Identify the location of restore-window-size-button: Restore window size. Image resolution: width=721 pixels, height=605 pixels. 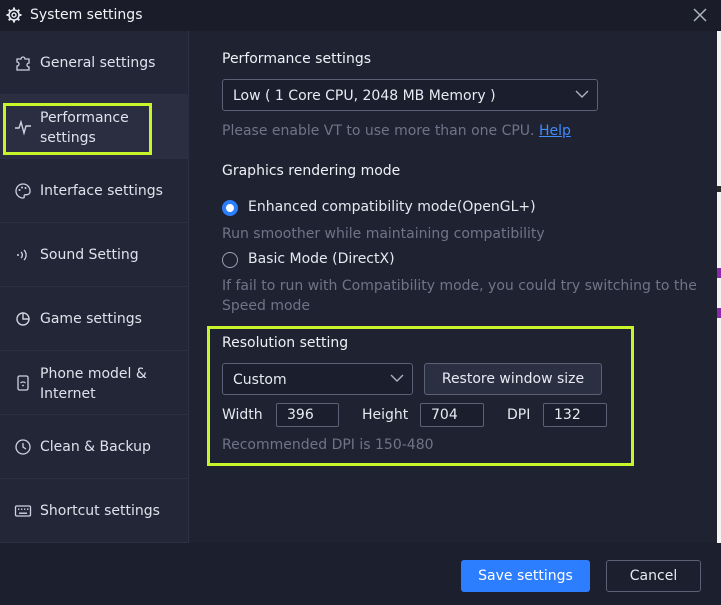
(513, 379).